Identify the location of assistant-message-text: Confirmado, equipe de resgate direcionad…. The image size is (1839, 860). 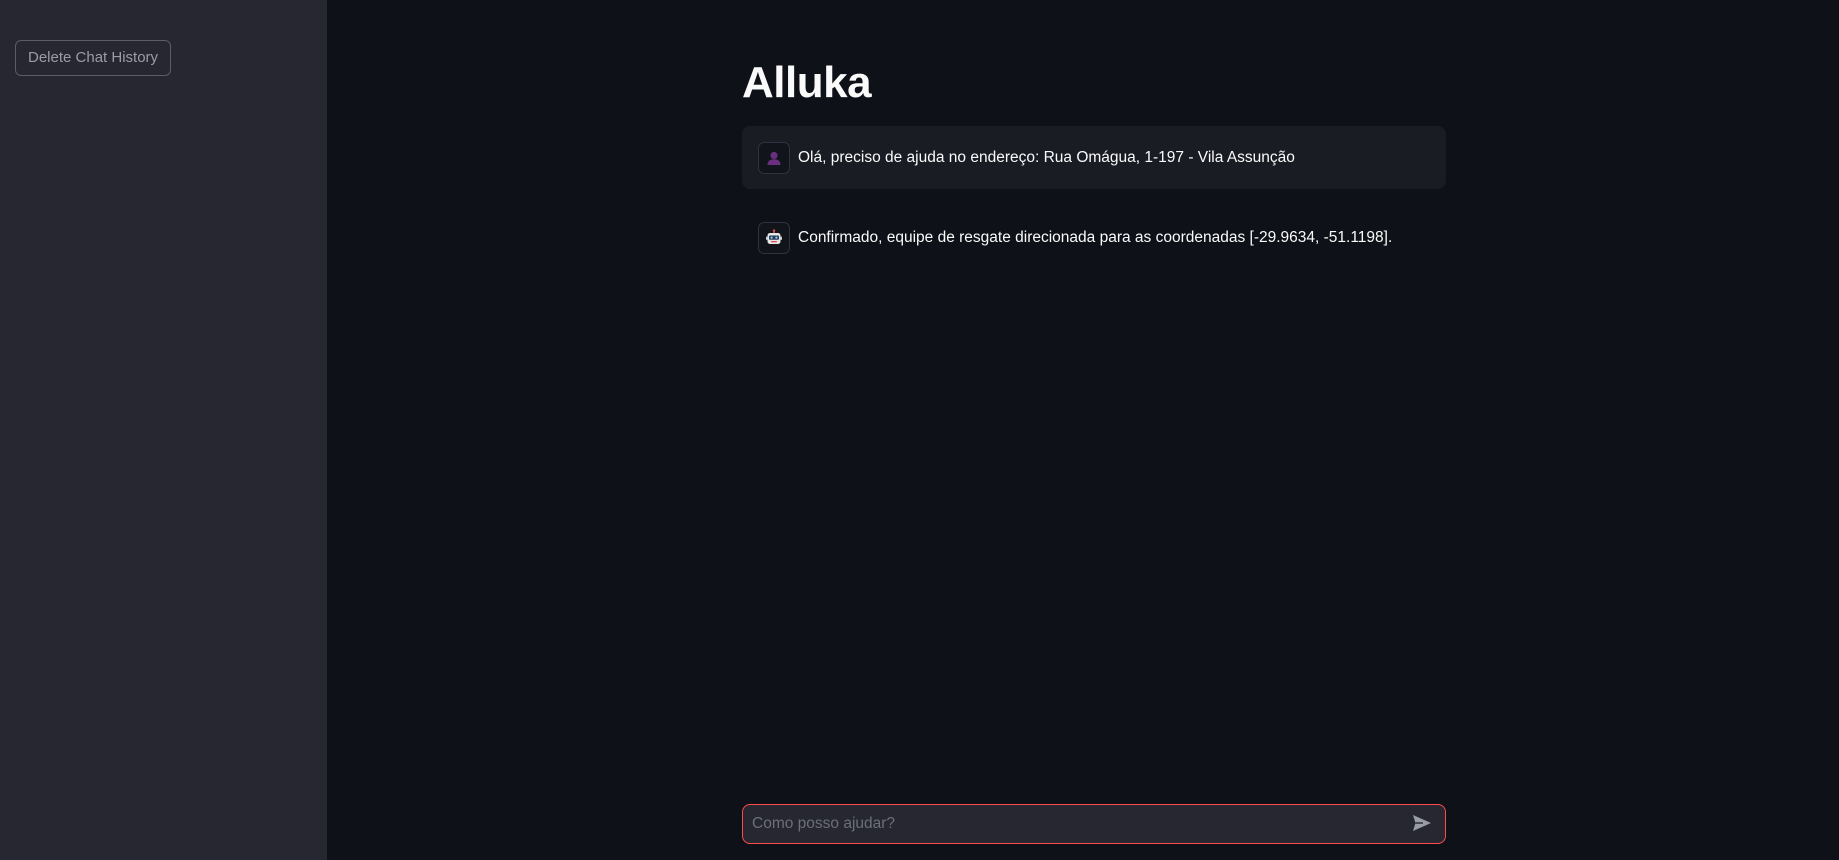
(1095, 237).